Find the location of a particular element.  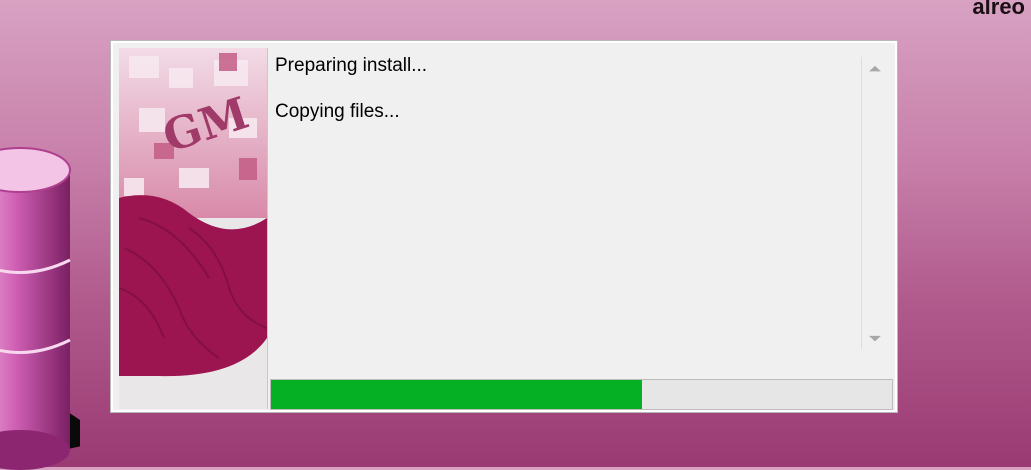

corner-heading-text: alreo is located at coordinates (998, 9).